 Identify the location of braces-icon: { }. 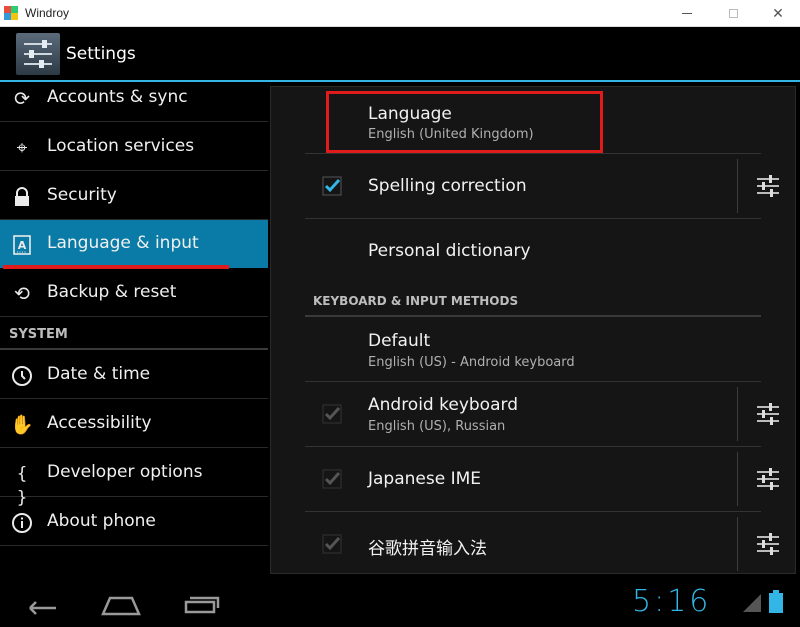
(22, 486).